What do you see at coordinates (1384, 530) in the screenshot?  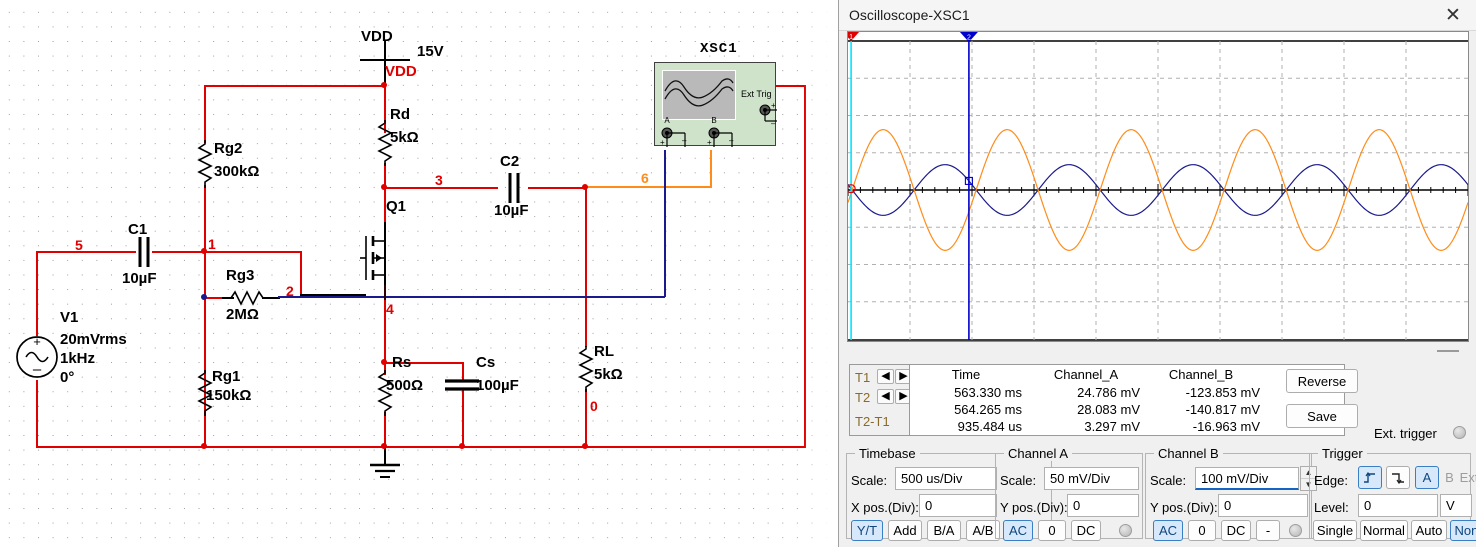 I see `trigger-mode-normal-button: Normal` at bounding box center [1384, 530].